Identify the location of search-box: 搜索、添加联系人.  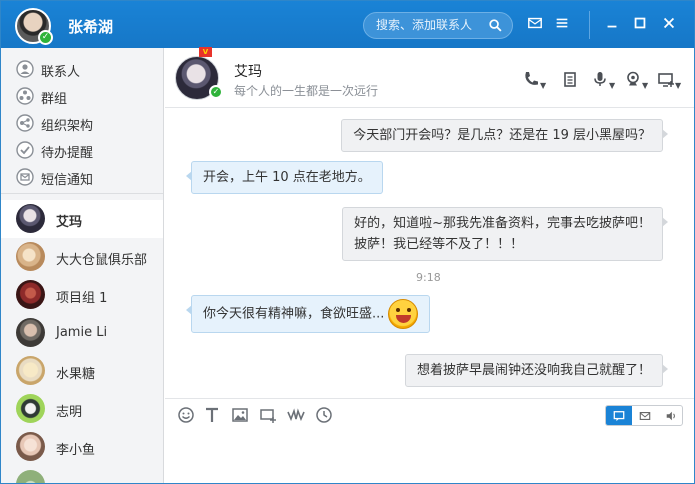
(438, 25).